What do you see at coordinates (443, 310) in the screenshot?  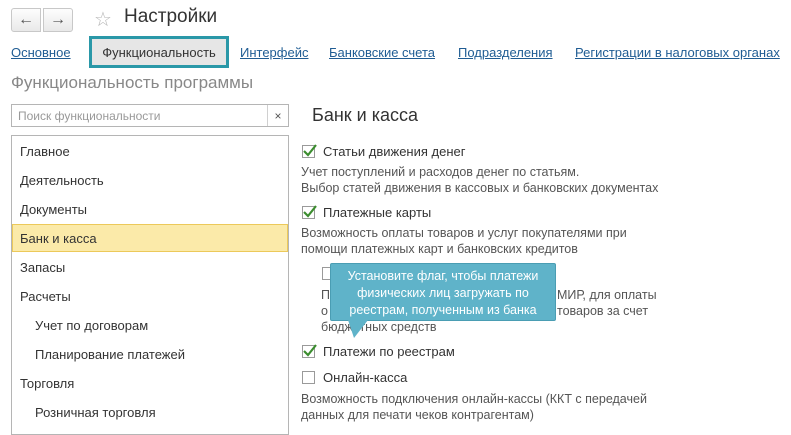 I see `tooltip-line: реестрам, полученным из банка` at bounding box center [443, 310].